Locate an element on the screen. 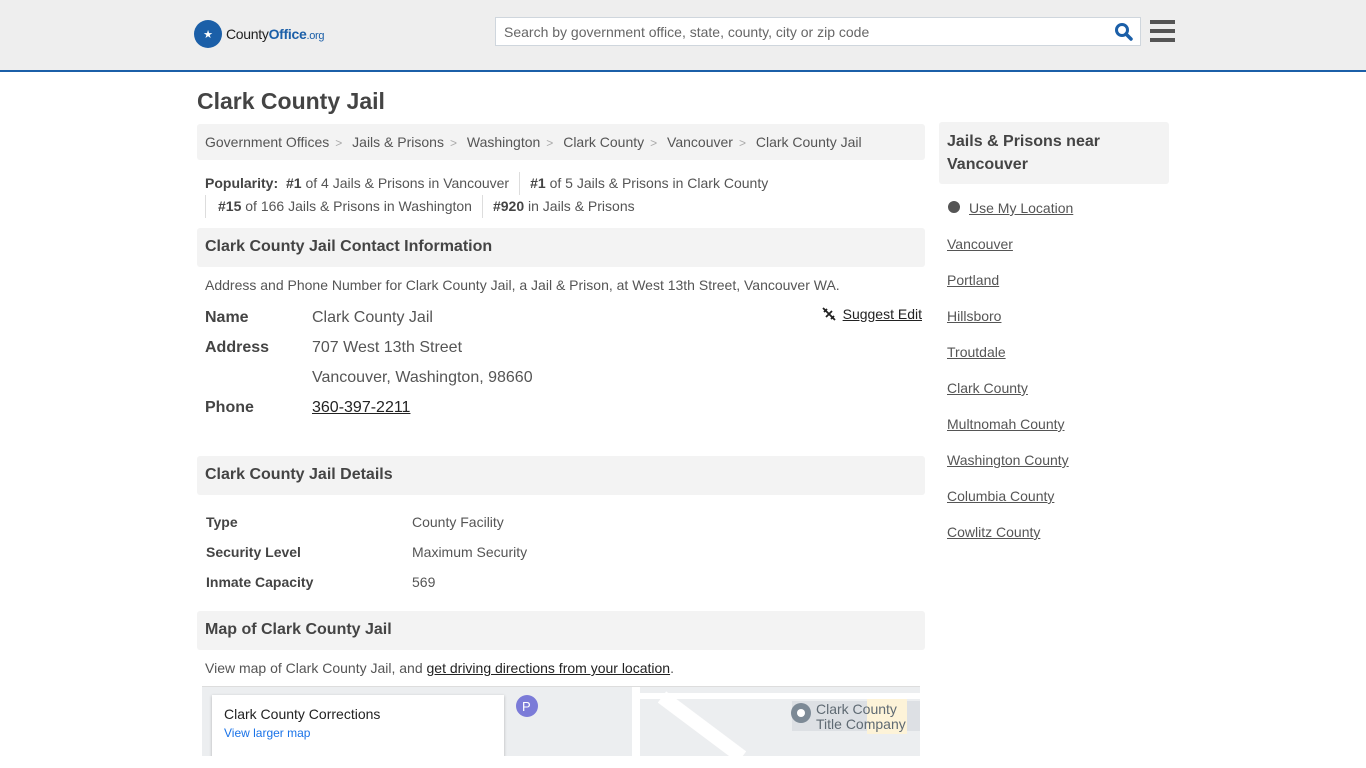 The width and height of the screenshot is (1366, 768). page-title: Clark County Jail is located at coordinates (291, 101).